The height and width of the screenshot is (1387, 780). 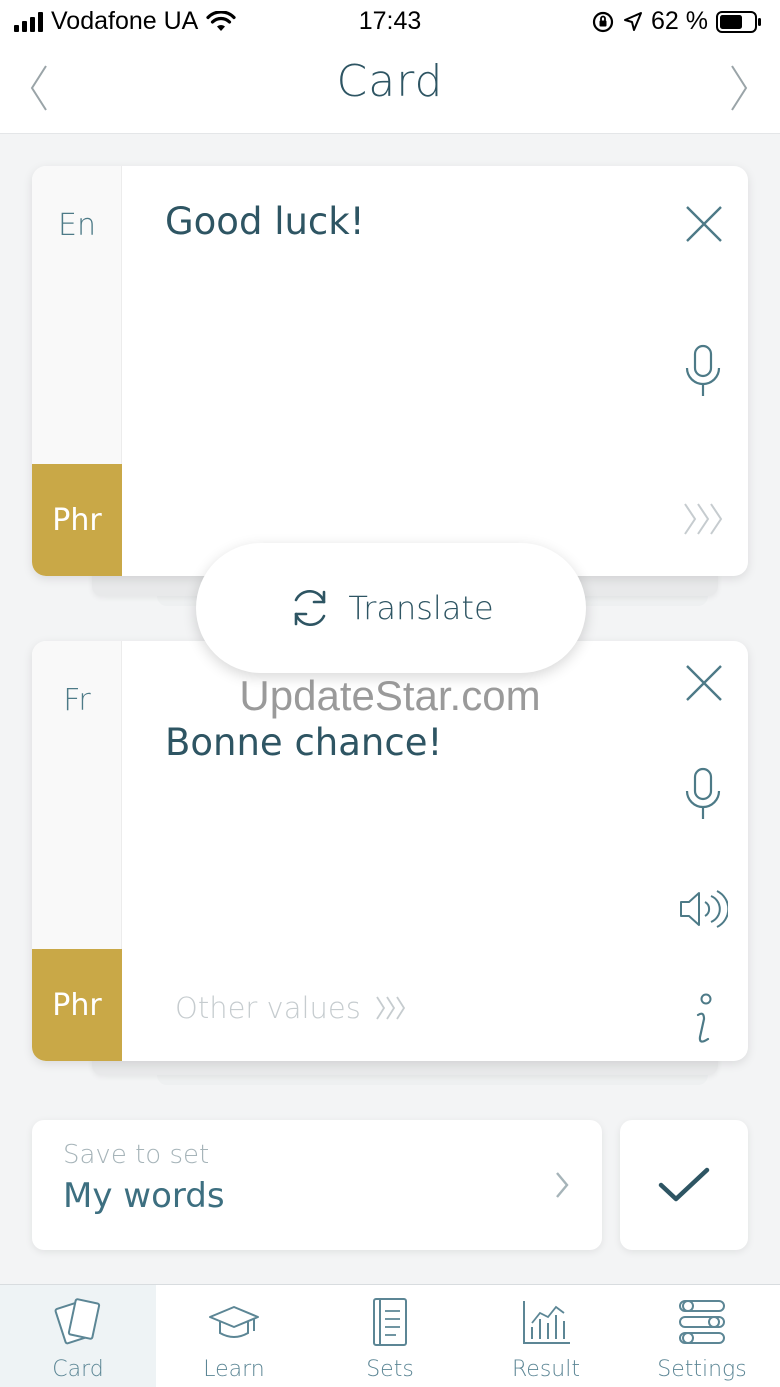 I want to click on graduation-cap-icon, so click(x=234, y=1322).